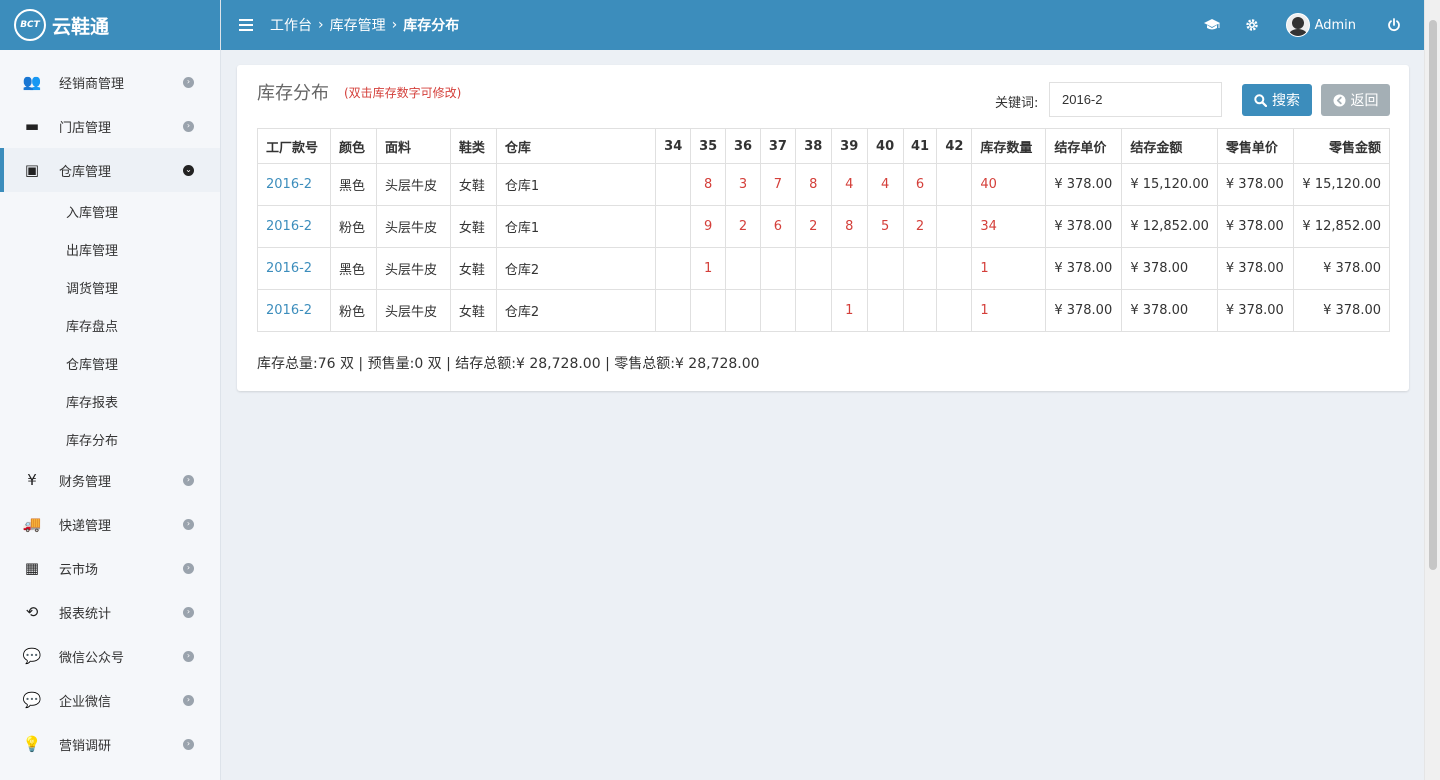 The width and height of the screenshot is (1440, 780). I want to click on unit-cost-cell: ¥ 378.00, so click(1084, 310).